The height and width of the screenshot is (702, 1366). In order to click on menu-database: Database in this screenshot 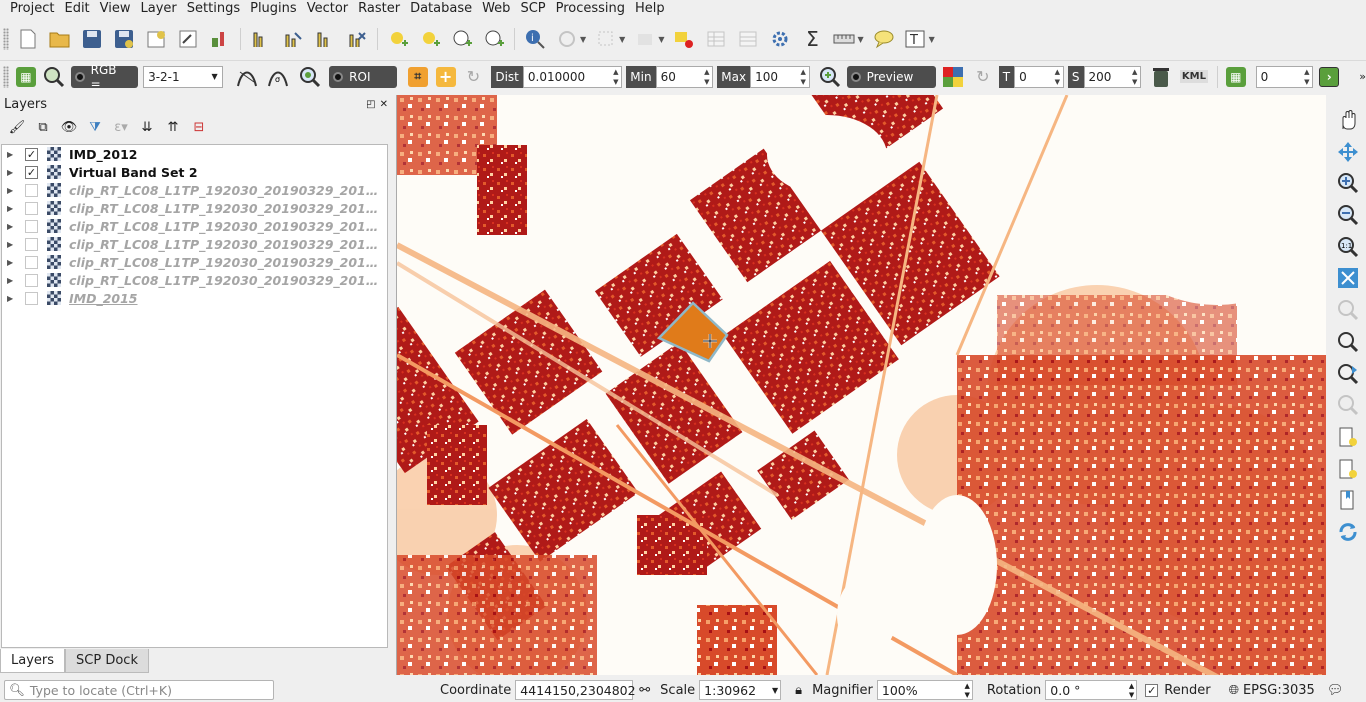, I will do `click(441, 9)`.